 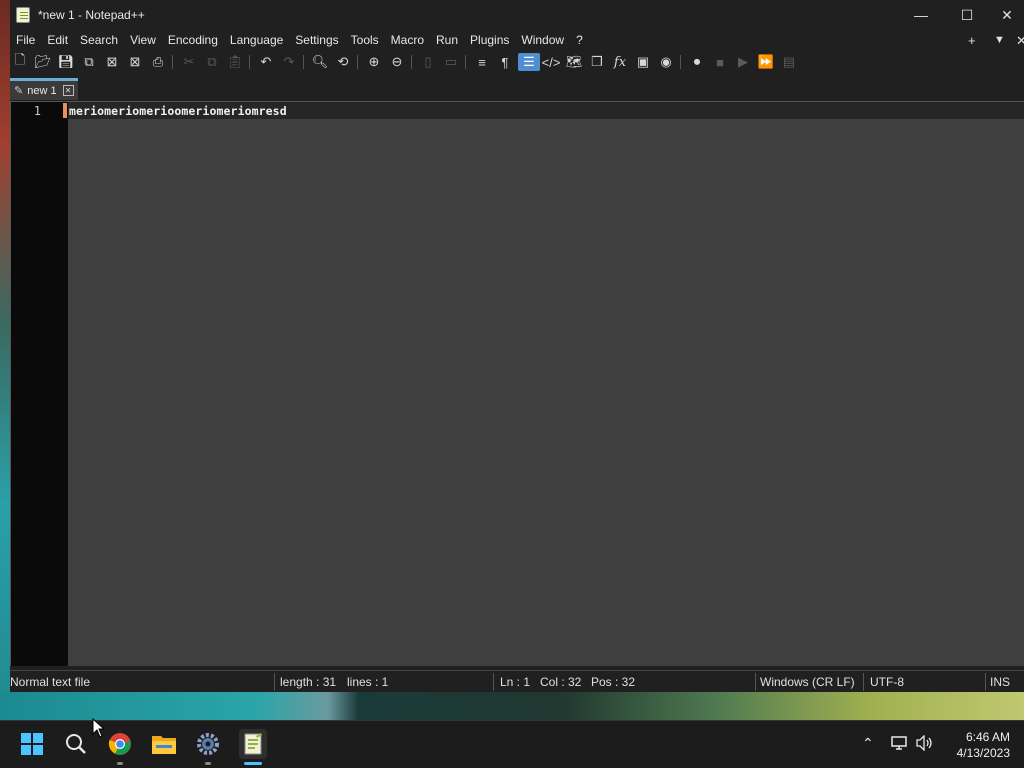 What do you see at coordinates (517, 15) in the screenshot?
I see `title-bar: *new 1 - Notepad++ — ☐ ✕` at bounding box center [517, 15].